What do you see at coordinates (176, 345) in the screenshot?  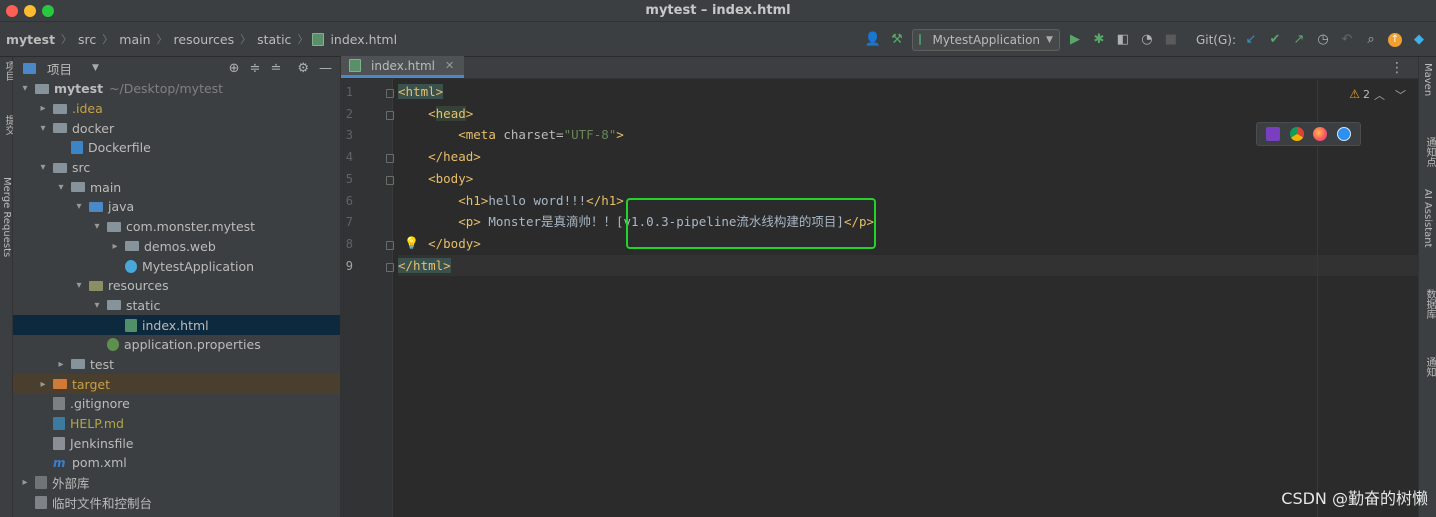 I see `tree-item: application.properties` at bounding box center [176, 345].